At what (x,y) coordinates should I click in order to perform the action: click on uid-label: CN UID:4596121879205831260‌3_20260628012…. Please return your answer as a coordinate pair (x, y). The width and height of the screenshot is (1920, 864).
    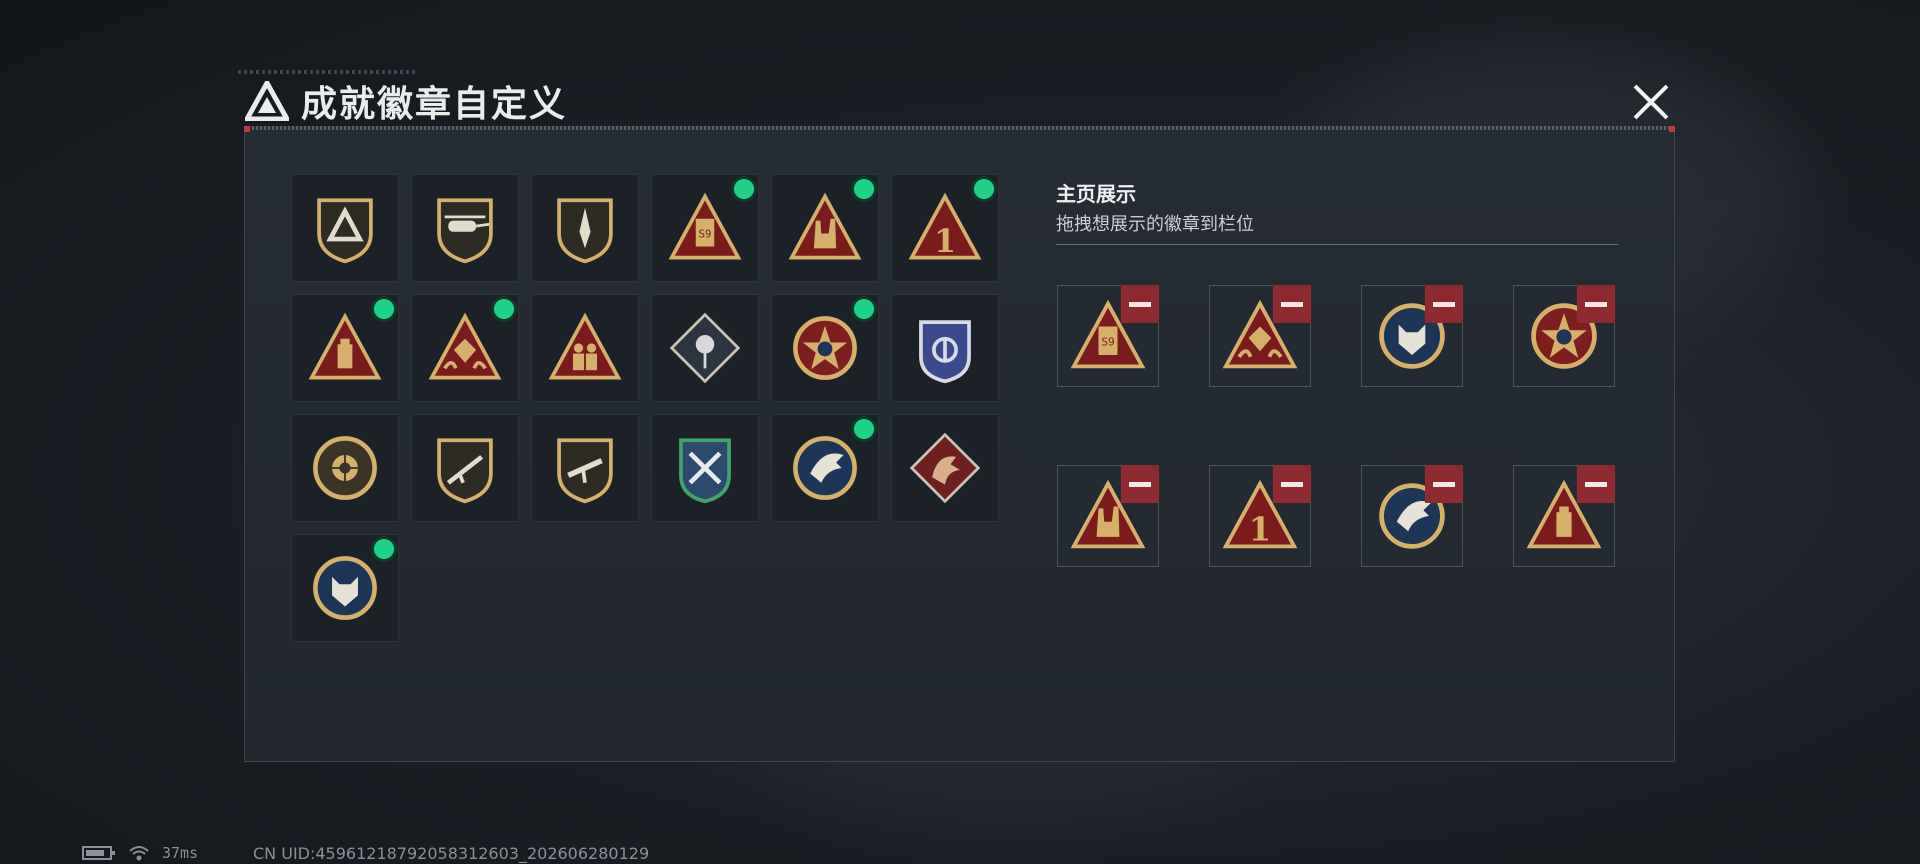
    Looking at the image, I should click on (451, 853).